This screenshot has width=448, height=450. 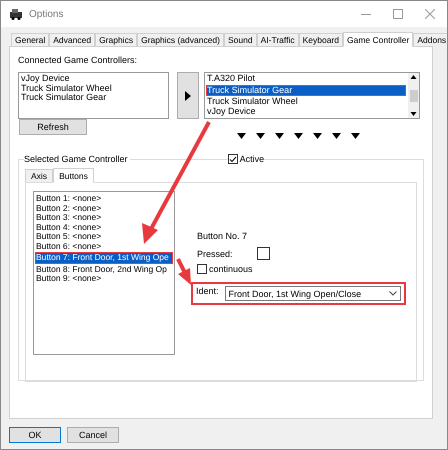 What do you see at coordinates (222, 236) in the screenshot?
I see `button-number: Button No. 7` at bounding box center [222, 236].